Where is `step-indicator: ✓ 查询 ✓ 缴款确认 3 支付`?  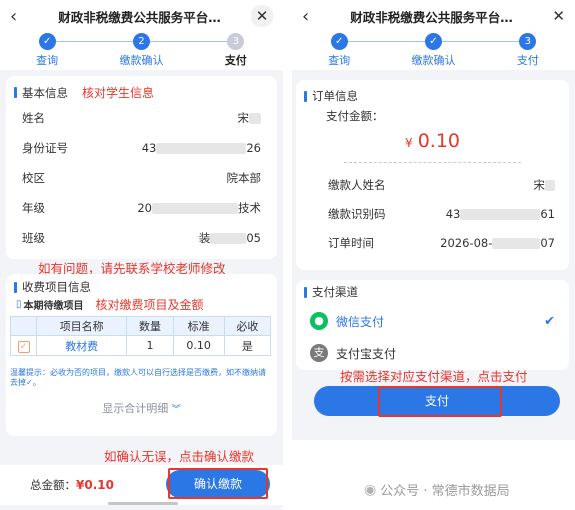
step-indicator: ✓ 查询 ✓ 缴款确认 3 支付 is located at coordinates (433, 51).